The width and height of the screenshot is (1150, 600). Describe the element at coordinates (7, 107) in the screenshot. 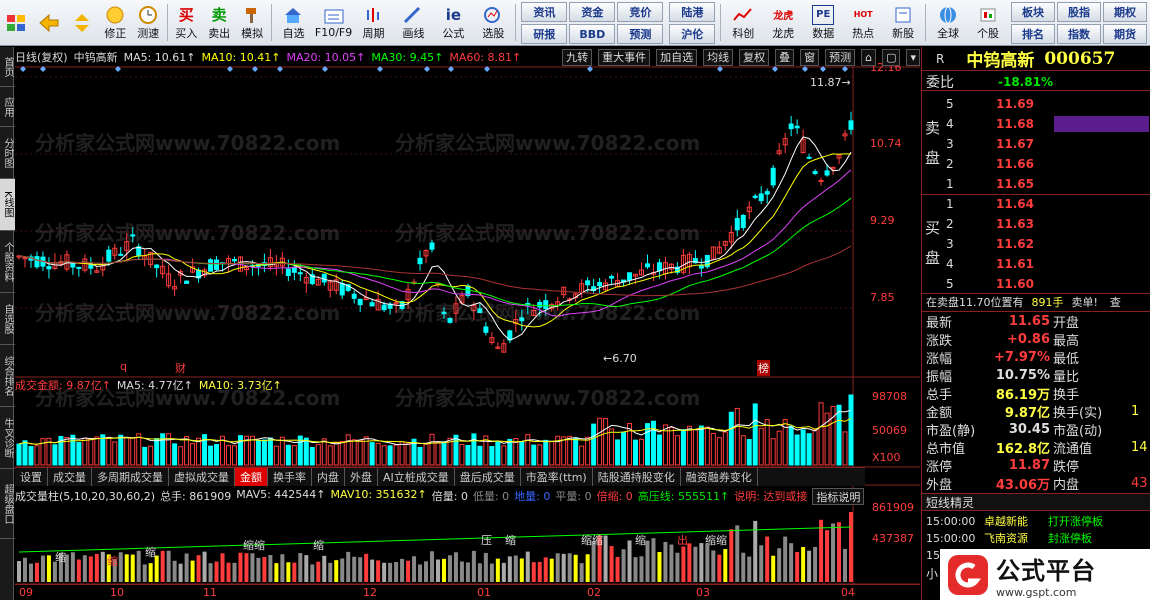

I see `left-tab-apps: 应用` at that location.